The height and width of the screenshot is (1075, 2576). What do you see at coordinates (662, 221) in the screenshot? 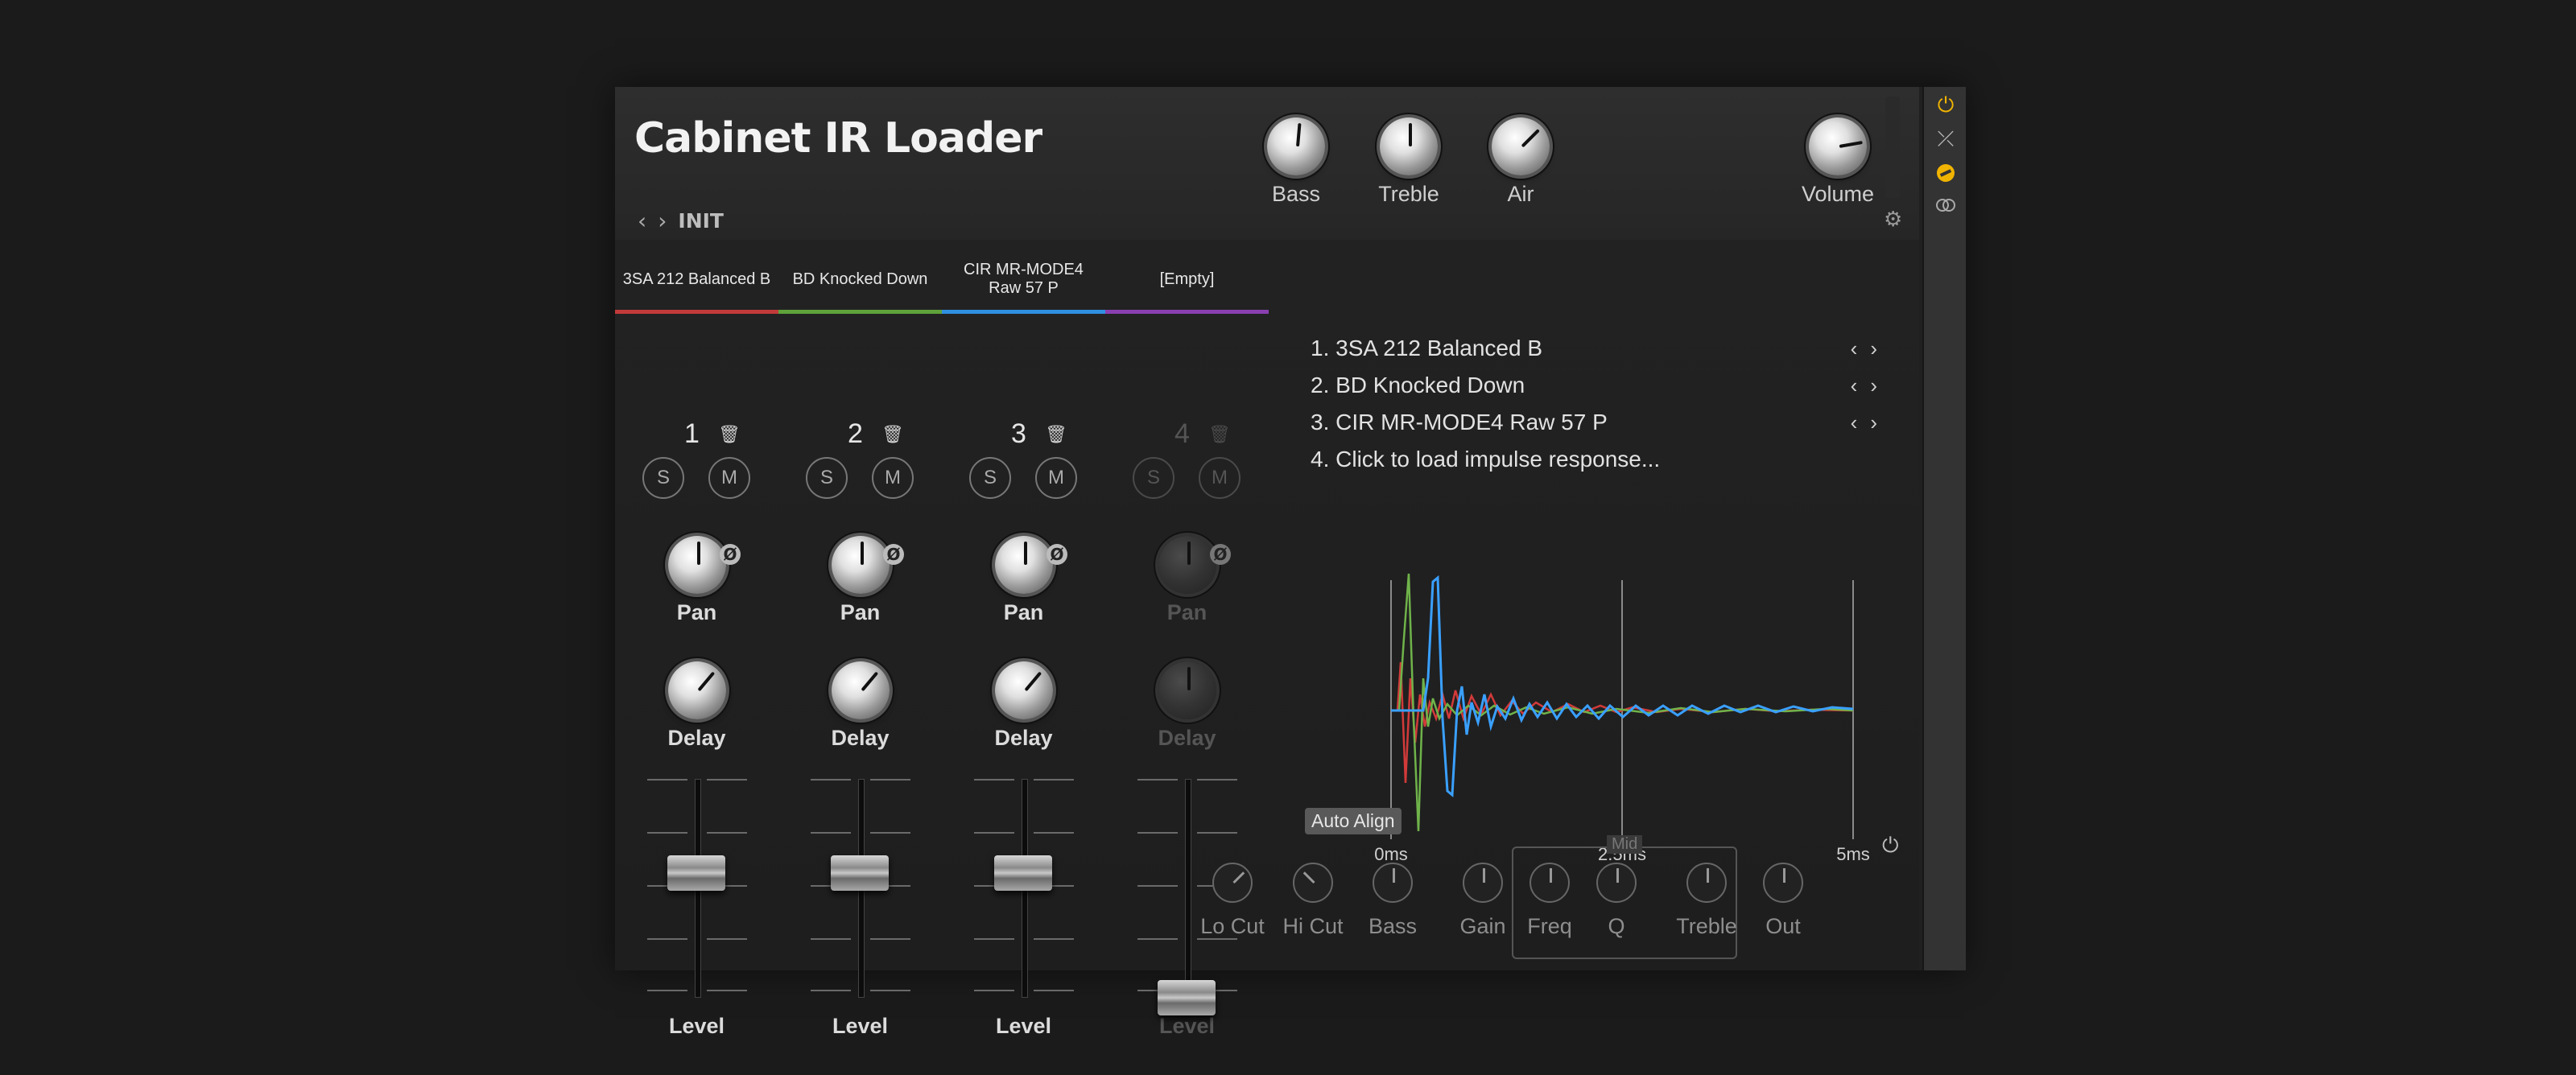
I see `preset-next-button: ›` at bounding box center [662, 221].